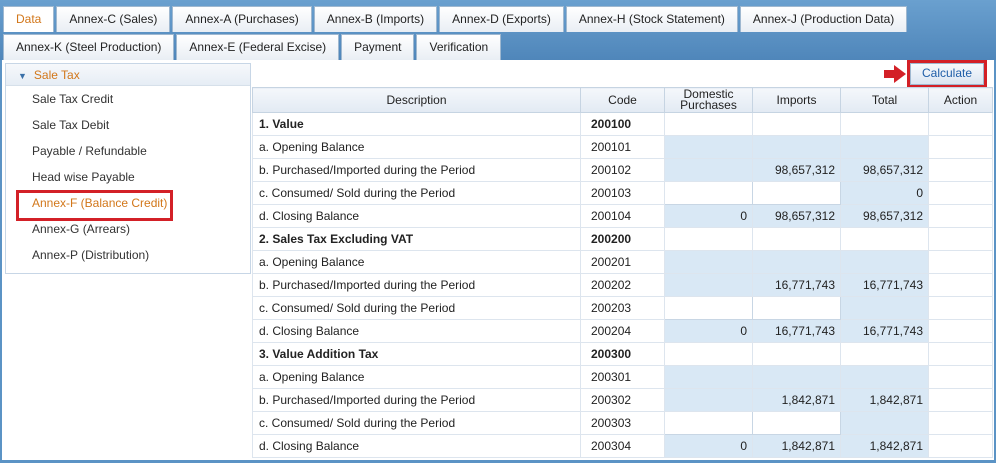  I want to click on cell-code: 200104, so click(622, 216).